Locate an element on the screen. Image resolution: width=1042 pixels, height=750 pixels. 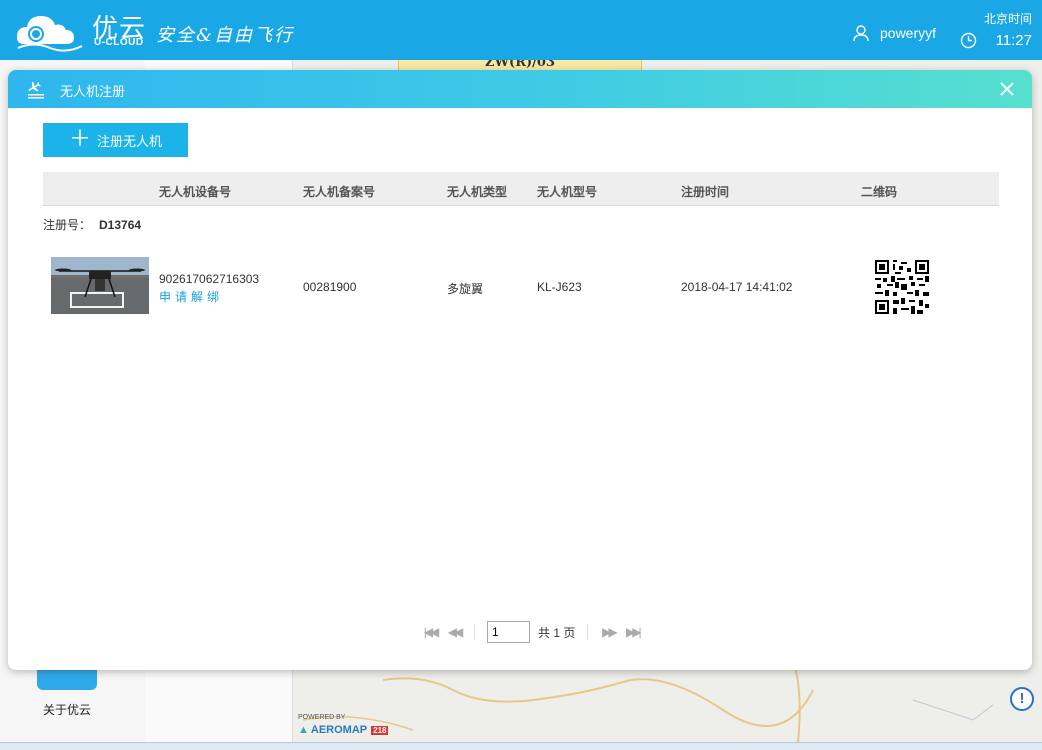
clock-label: 北京时间 is located at coordinates (1007, 19).